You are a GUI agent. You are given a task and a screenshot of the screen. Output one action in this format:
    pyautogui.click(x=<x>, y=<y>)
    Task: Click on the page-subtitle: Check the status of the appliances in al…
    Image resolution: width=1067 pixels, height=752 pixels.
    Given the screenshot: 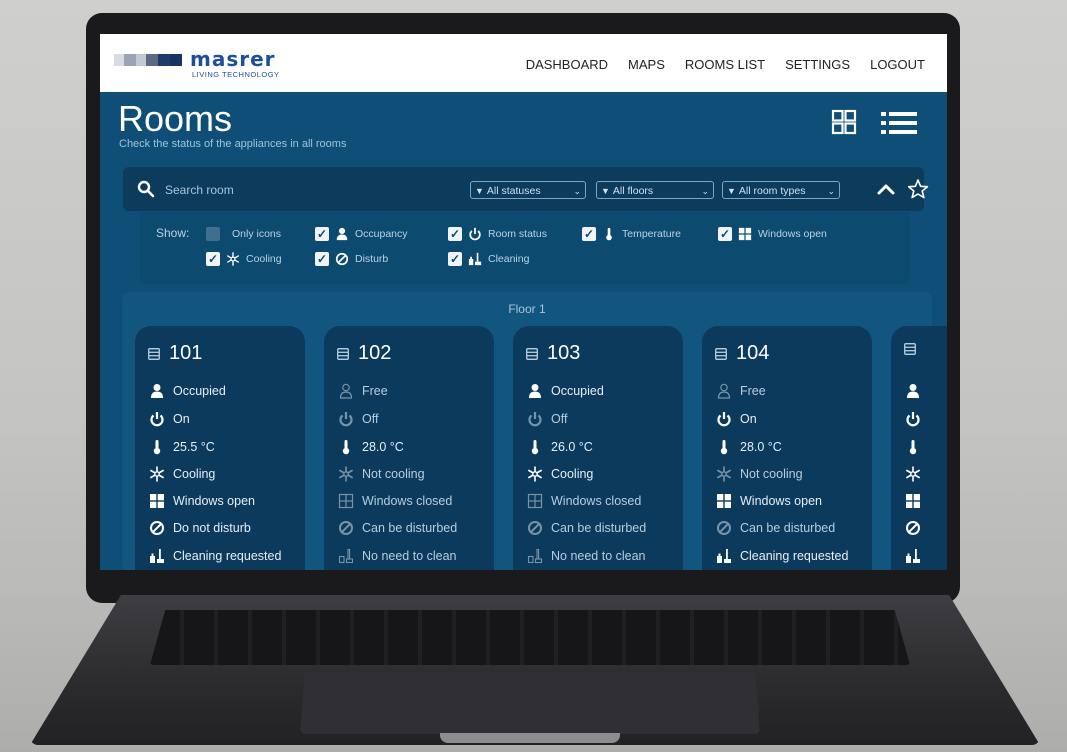 What is the action you would take?
    pyautogui.click(x=233, y=144)
    